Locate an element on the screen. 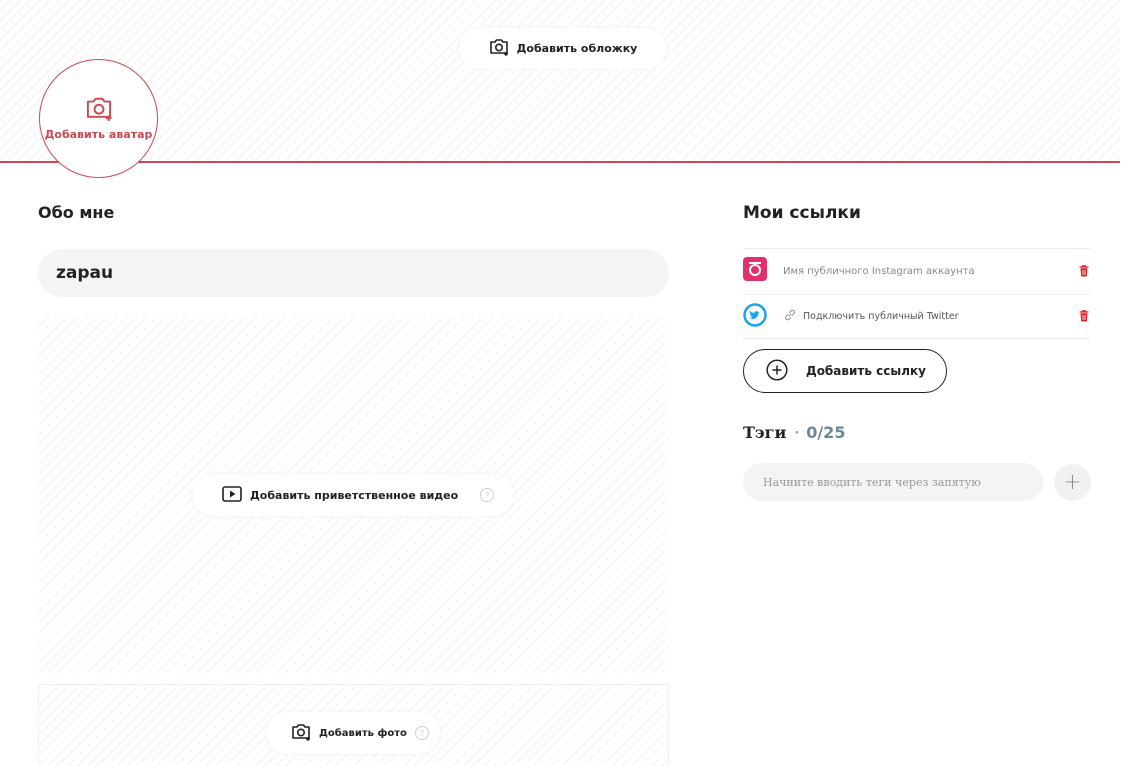  add-video-button: Добавить приветственное видео ? is located at coordinates (353, 495).